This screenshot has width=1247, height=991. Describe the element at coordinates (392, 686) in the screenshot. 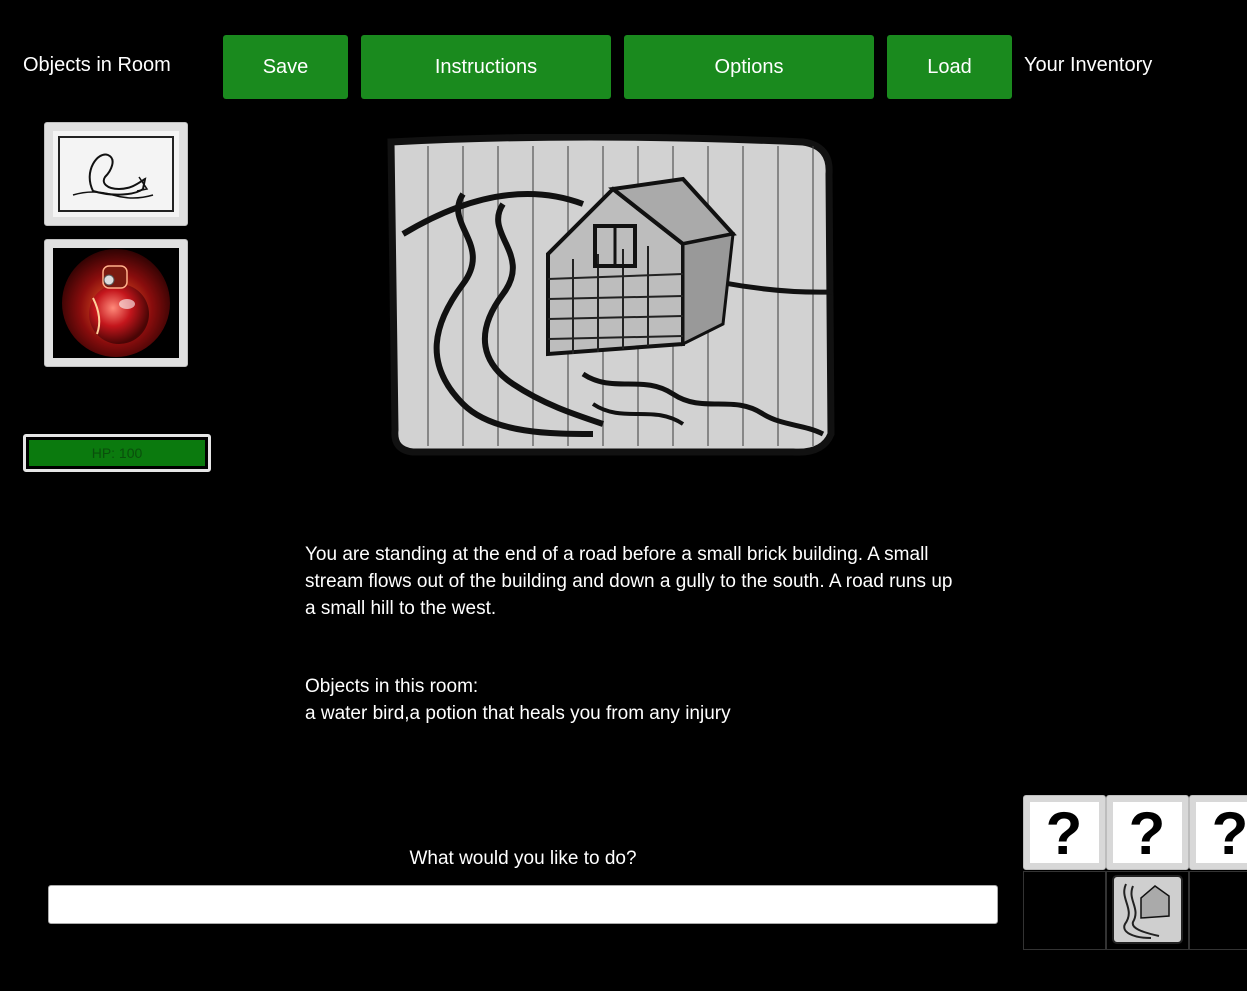

I see `objects-heading: Objects in this room:` at that location.